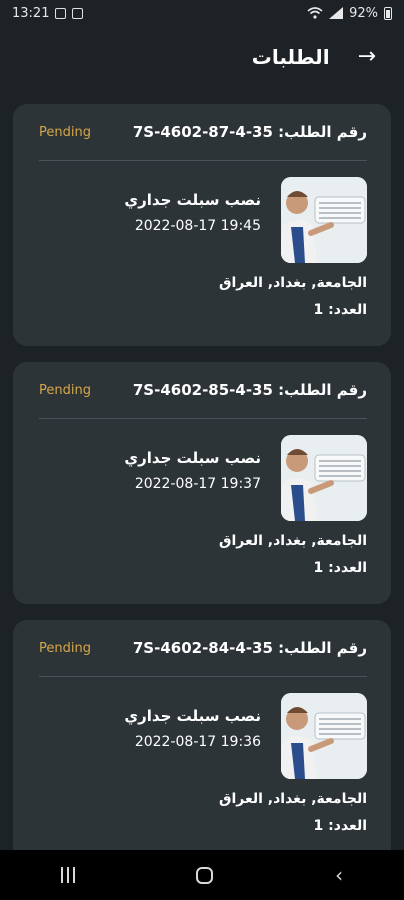  I want to click on status-left: 13:21, so click(48, 13).